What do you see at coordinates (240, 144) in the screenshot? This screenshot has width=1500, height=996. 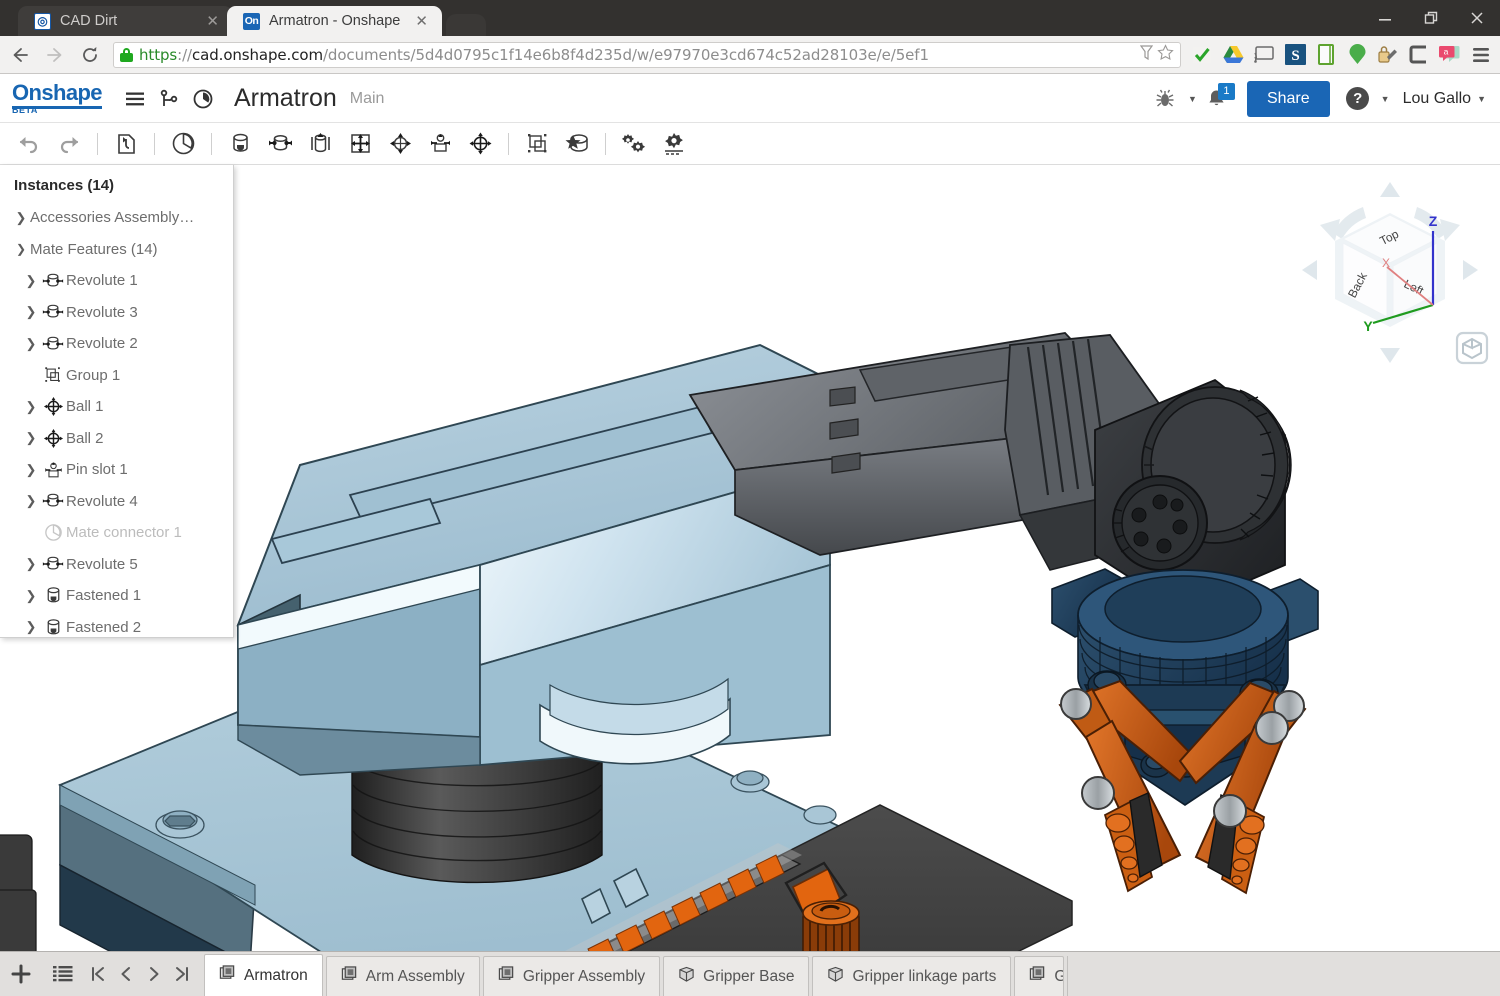 I see `fastened-mate-icon` at bounding box center [240, 144].